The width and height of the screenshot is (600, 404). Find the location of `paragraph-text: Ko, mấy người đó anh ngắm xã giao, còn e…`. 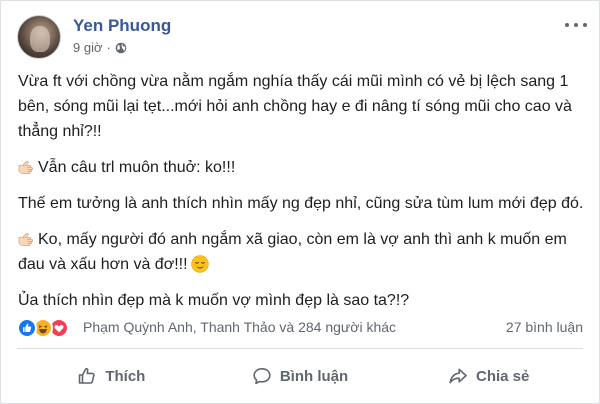

paragraph-text: Ko, mấy người đó anh ngắm xã giao, còn e… is located at coordinates (292, 252).